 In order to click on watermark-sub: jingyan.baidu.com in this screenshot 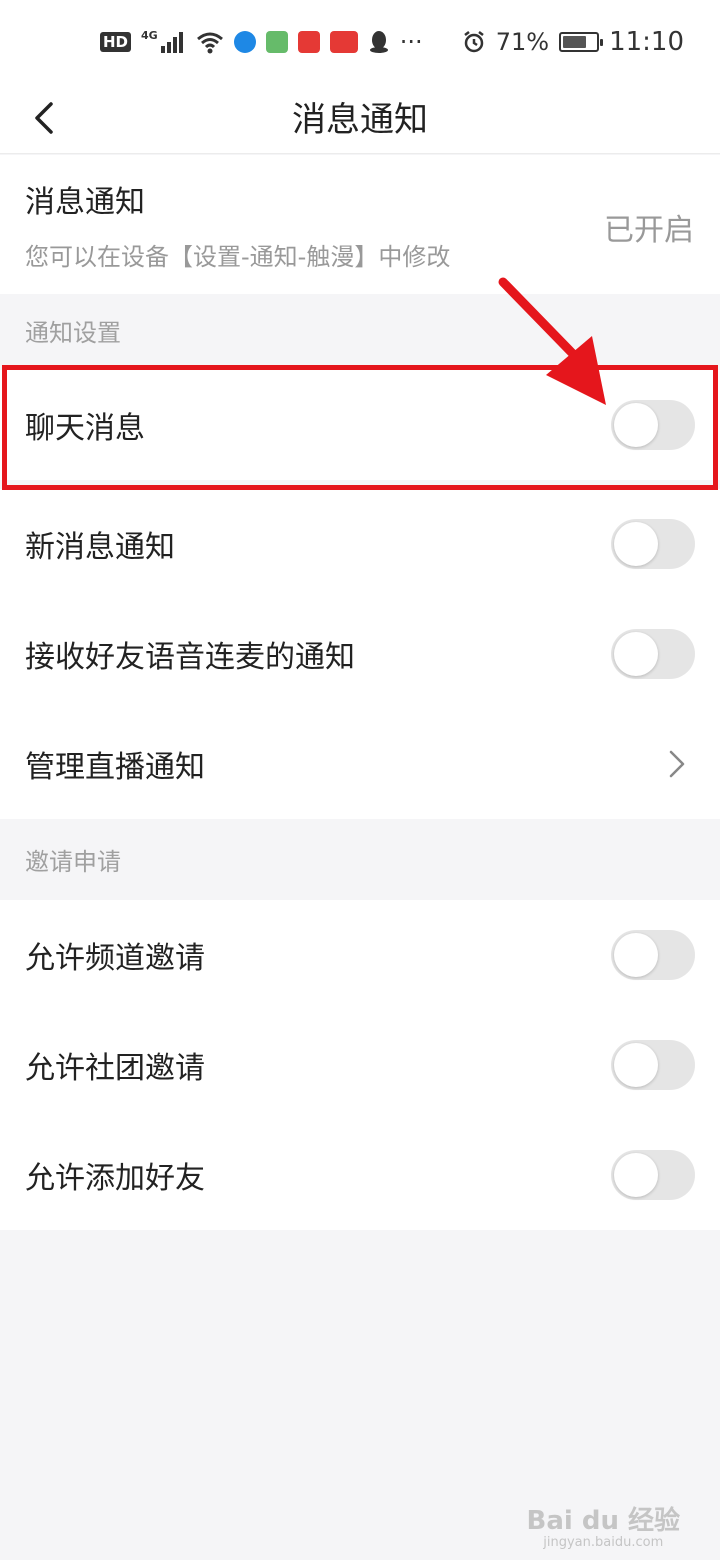, I will do `click(603, 1542)`.